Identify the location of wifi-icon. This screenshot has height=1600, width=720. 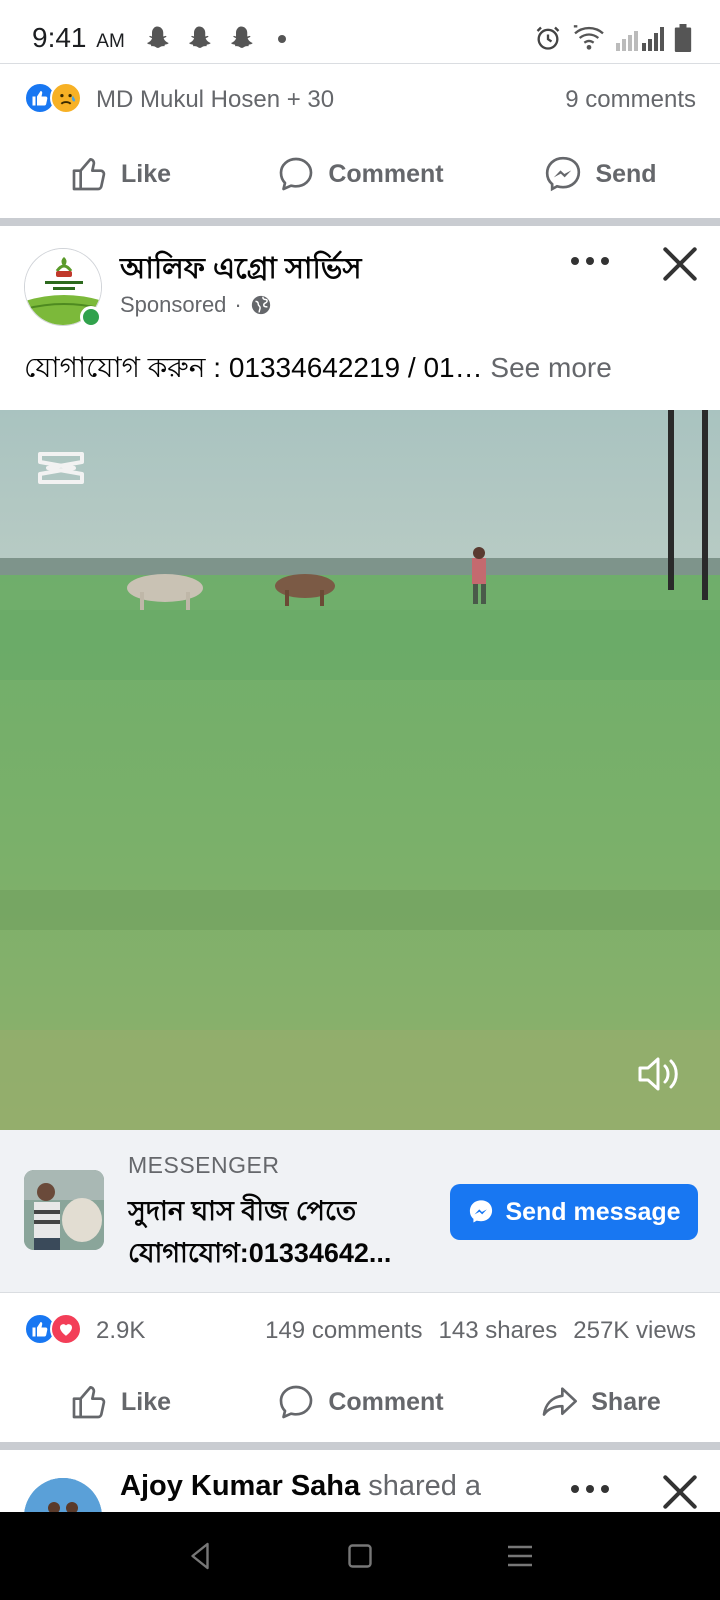
(588, 37).